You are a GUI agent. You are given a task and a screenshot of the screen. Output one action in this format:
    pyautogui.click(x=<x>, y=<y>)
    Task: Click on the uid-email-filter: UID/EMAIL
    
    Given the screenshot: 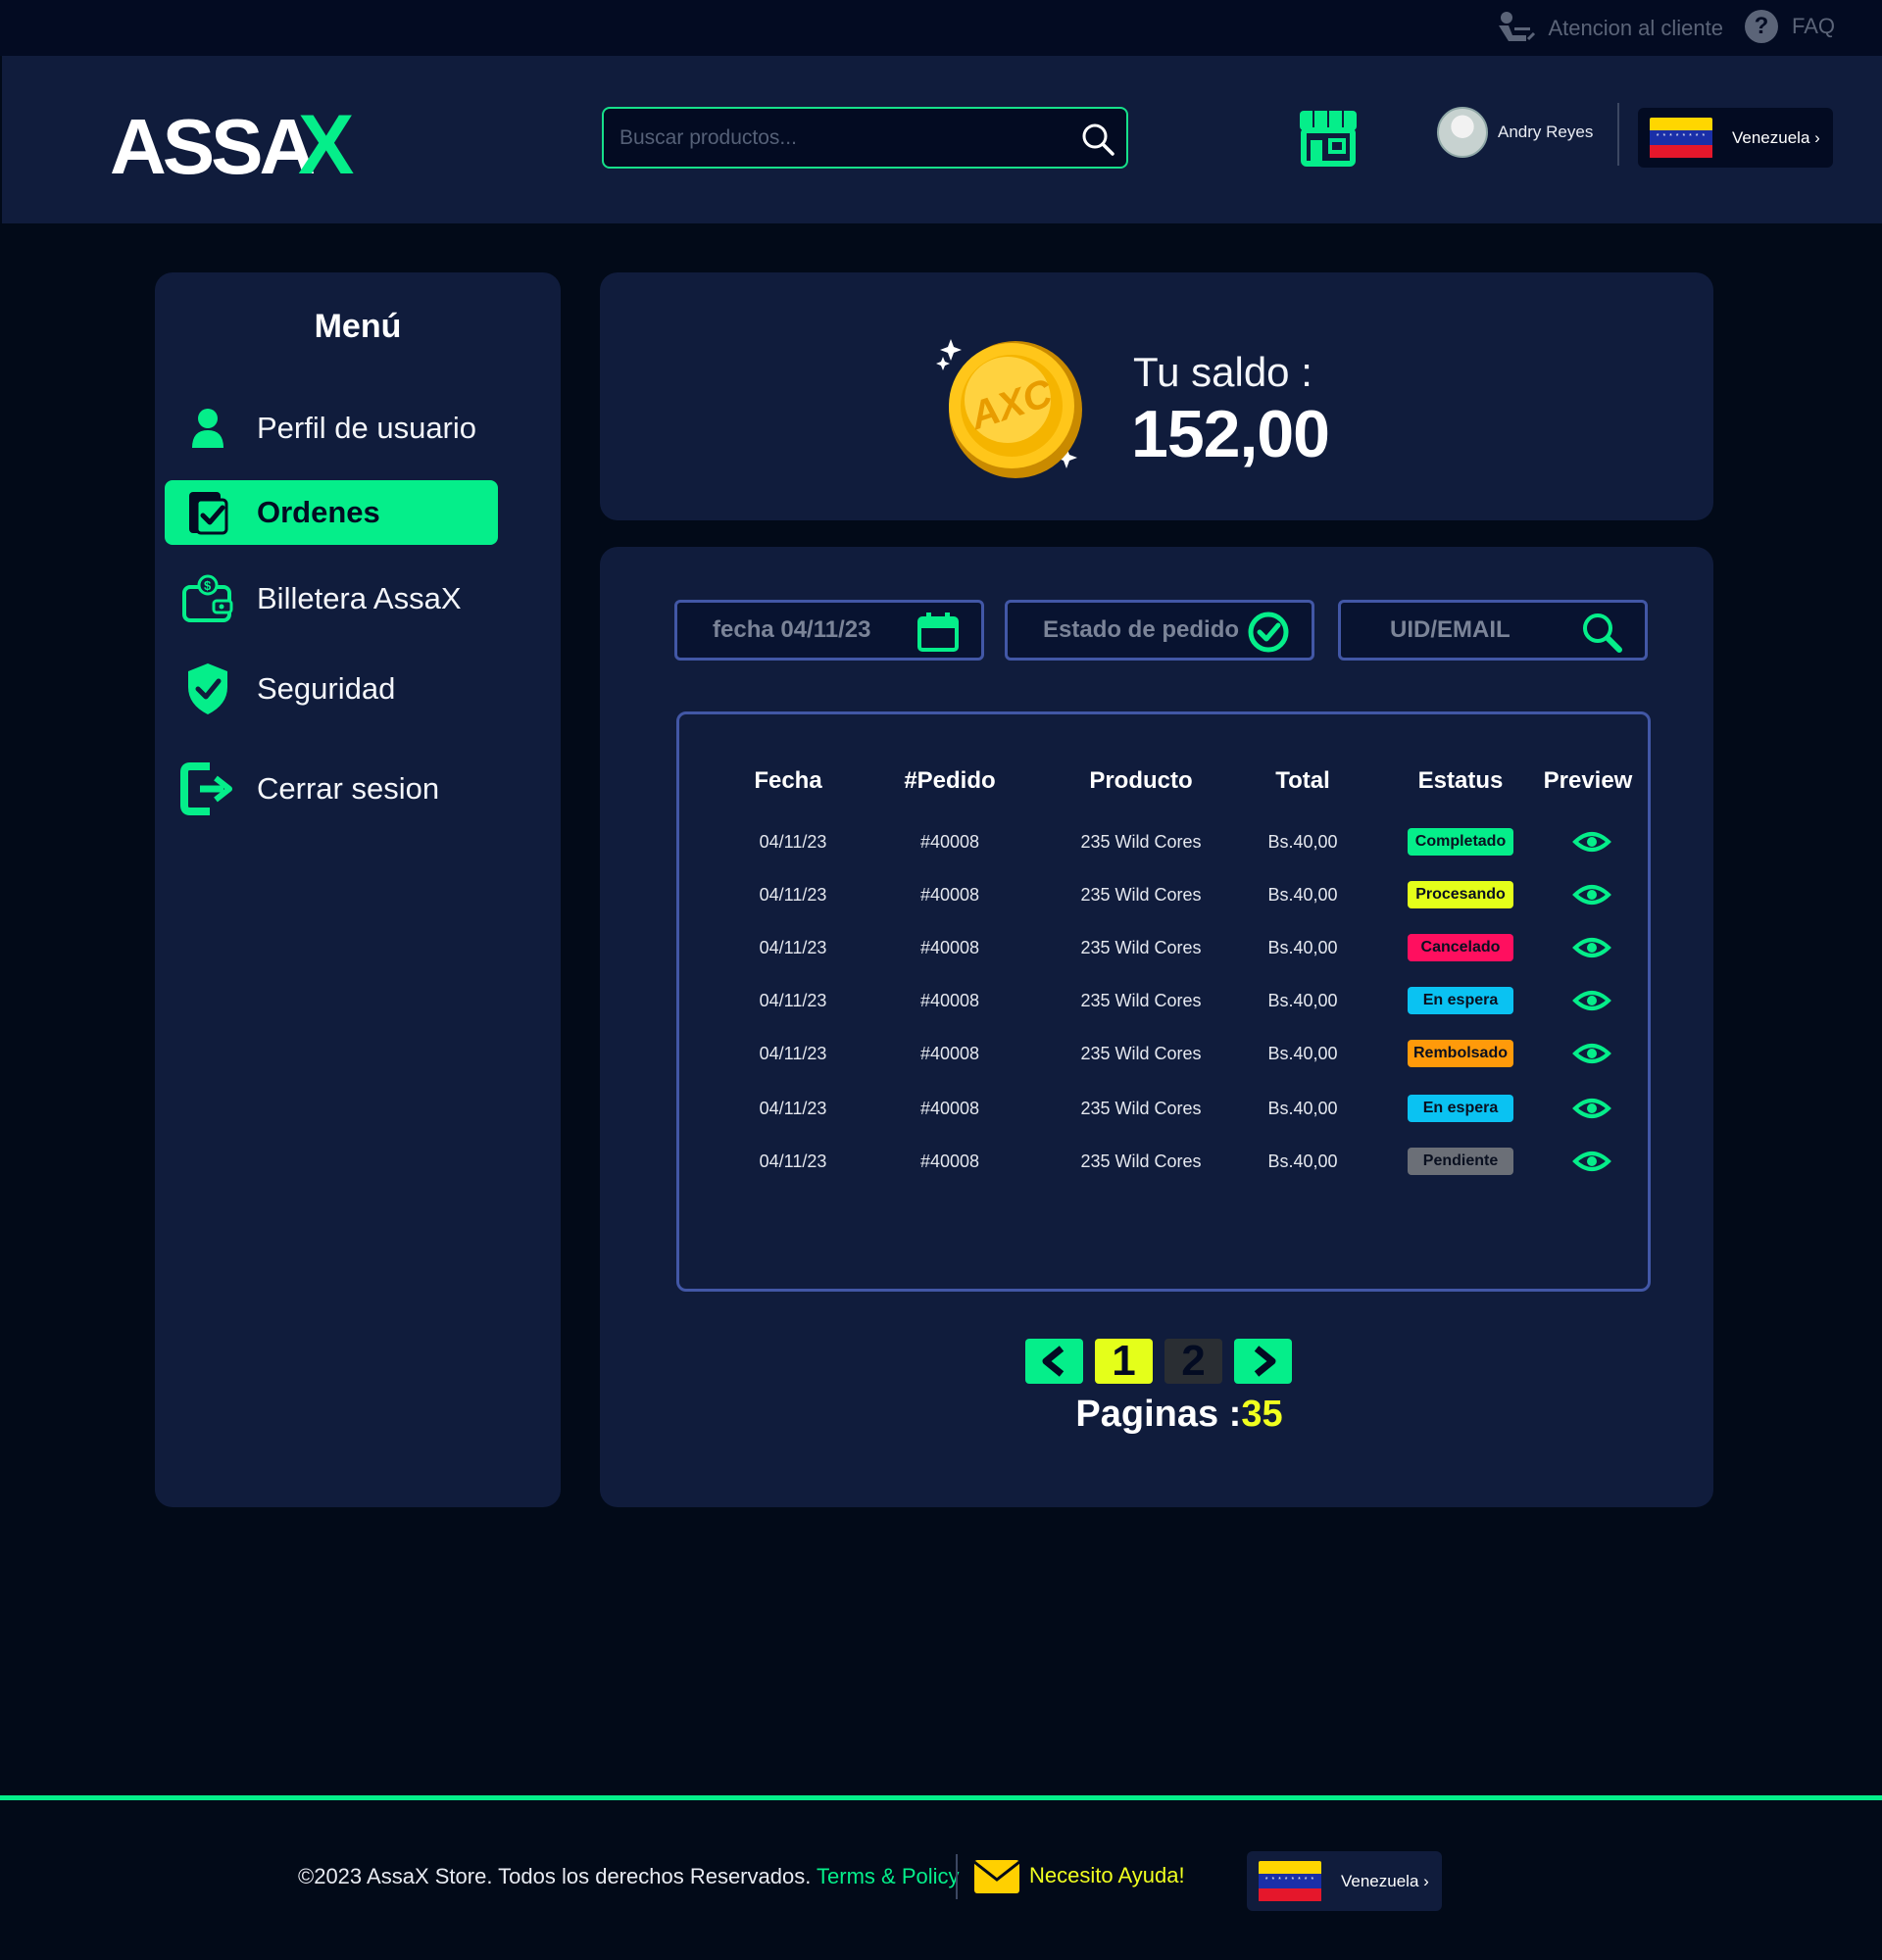 What is the action you would take?
    pyautogui.click(x=1493, y=630)
    